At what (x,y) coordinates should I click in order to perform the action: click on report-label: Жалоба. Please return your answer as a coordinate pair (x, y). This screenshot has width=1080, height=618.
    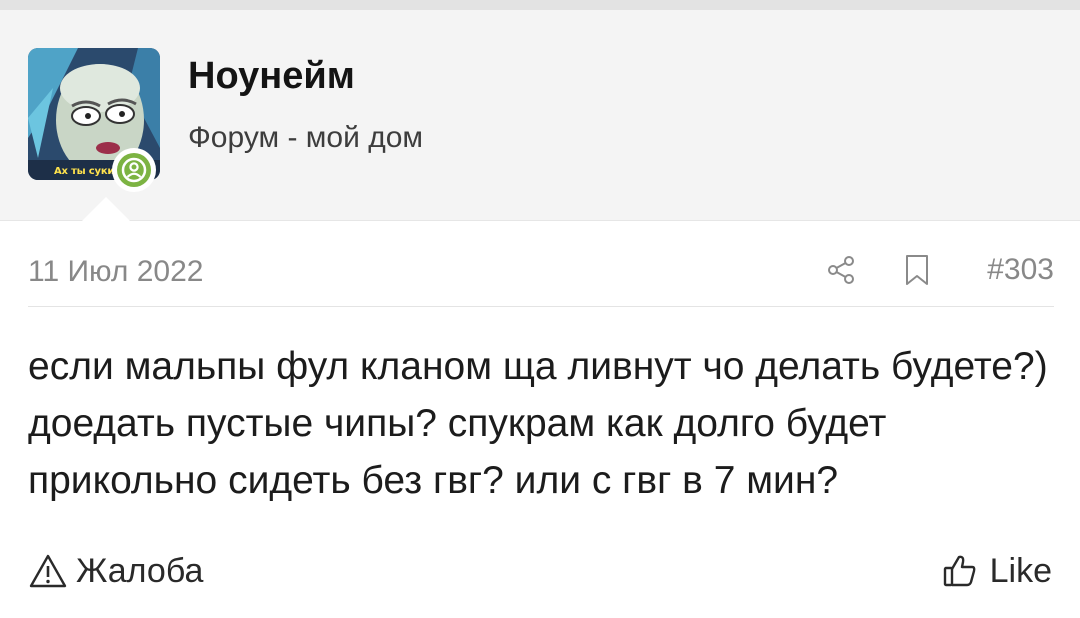
    Looking at the image, I should click on (140, 570).